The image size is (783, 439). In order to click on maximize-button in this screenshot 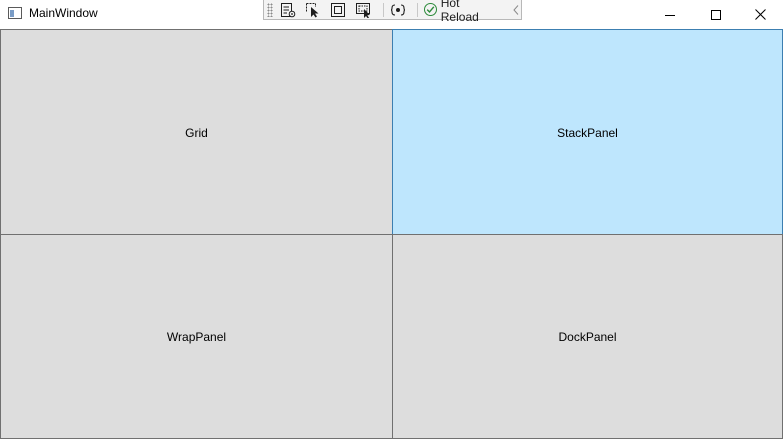, I will do `click(716, 14)`.